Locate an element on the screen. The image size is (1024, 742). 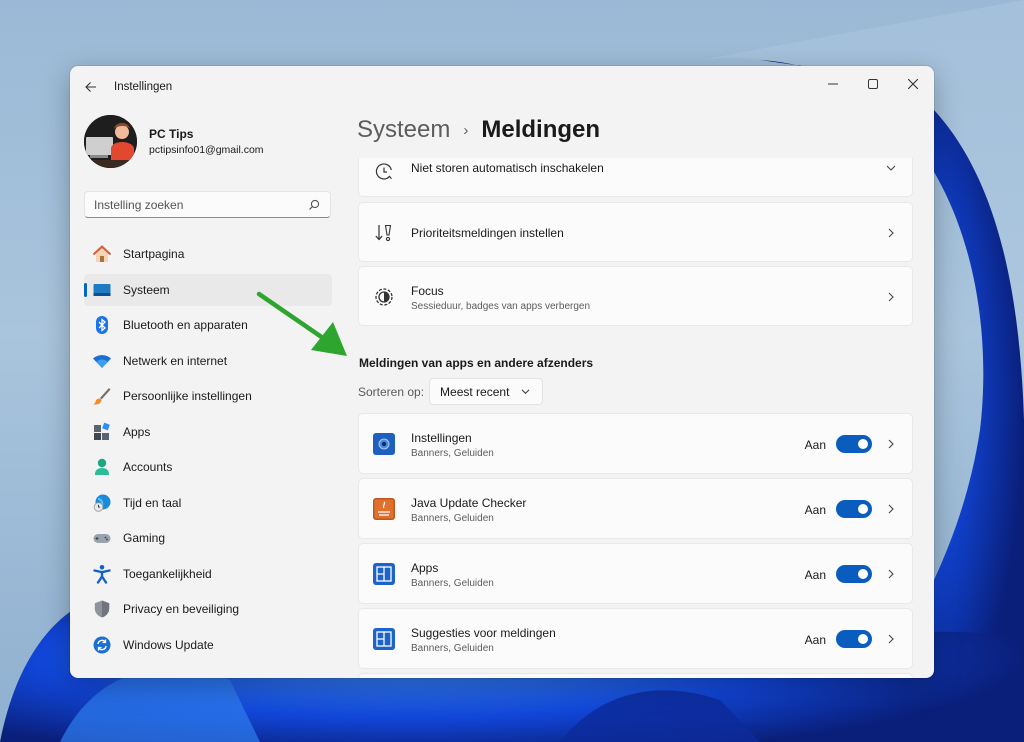
page-title: Meldingen is located at coordinates (541, 129).